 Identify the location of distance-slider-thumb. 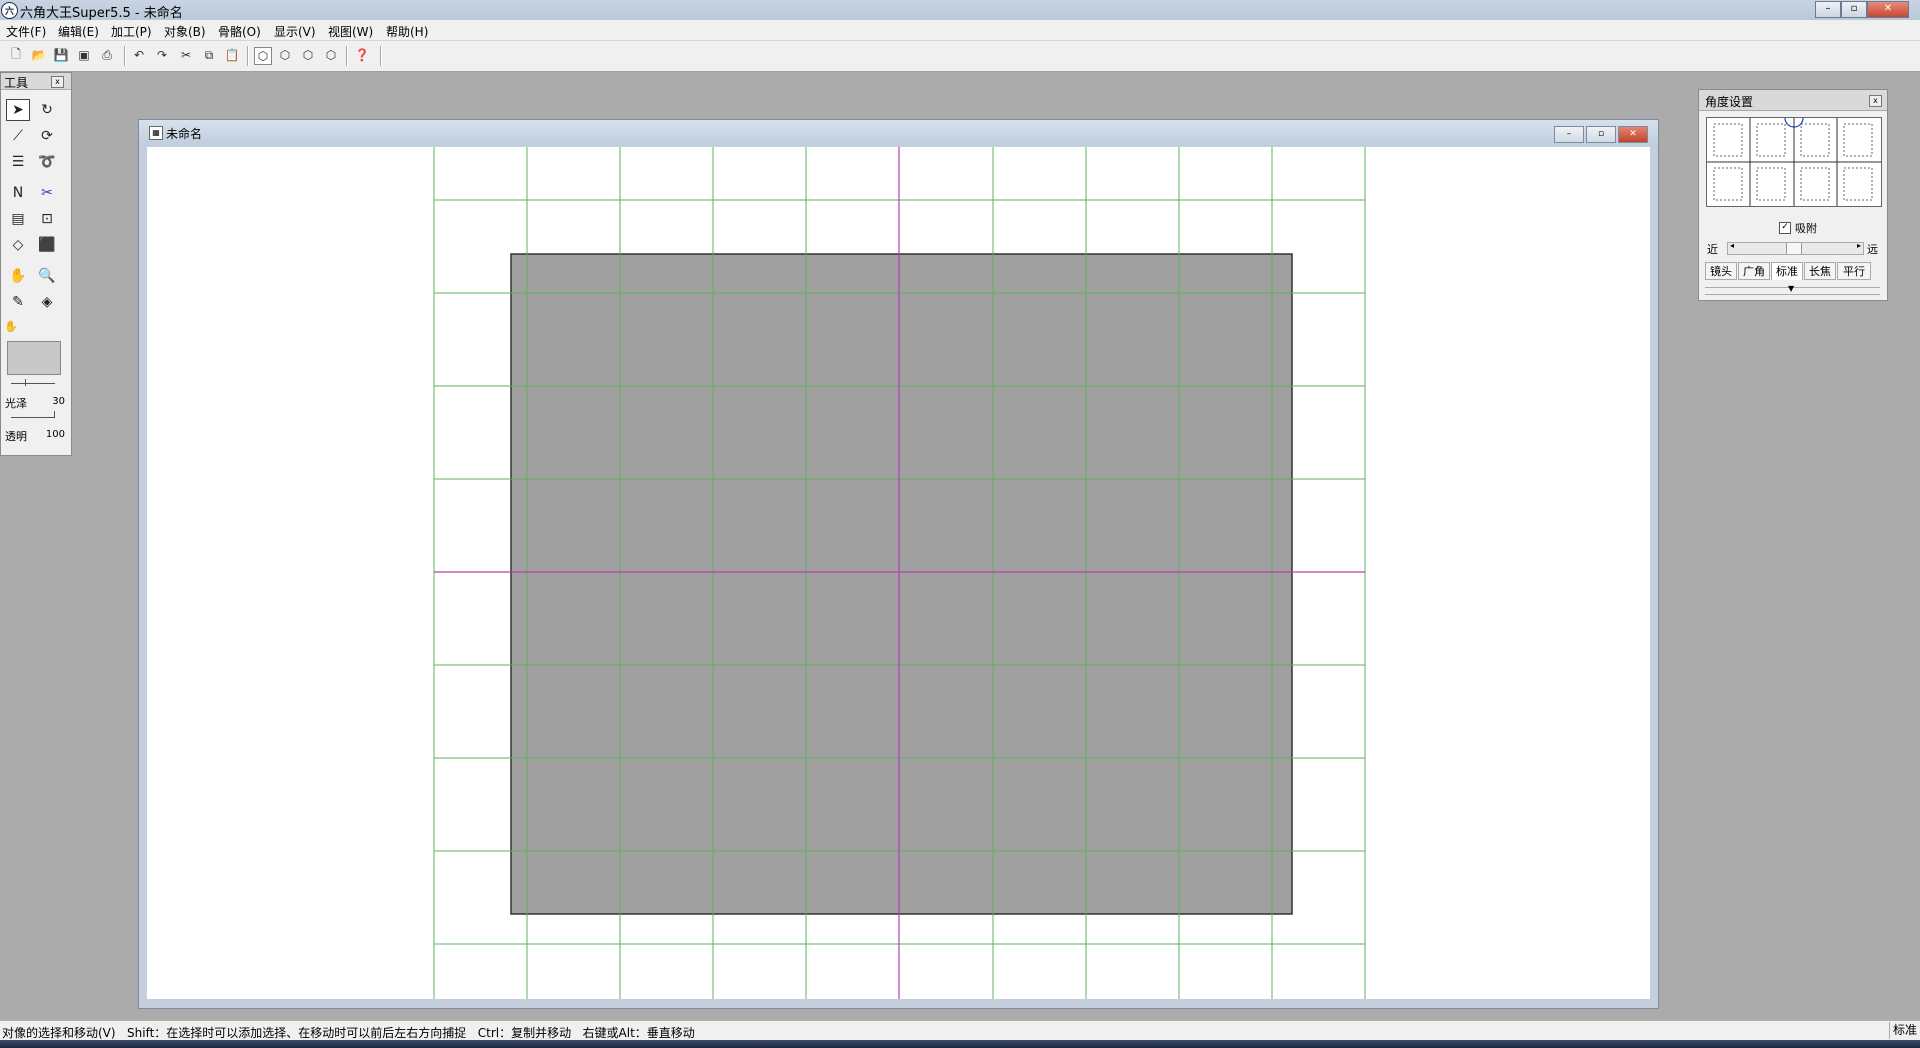
(1794, 248).